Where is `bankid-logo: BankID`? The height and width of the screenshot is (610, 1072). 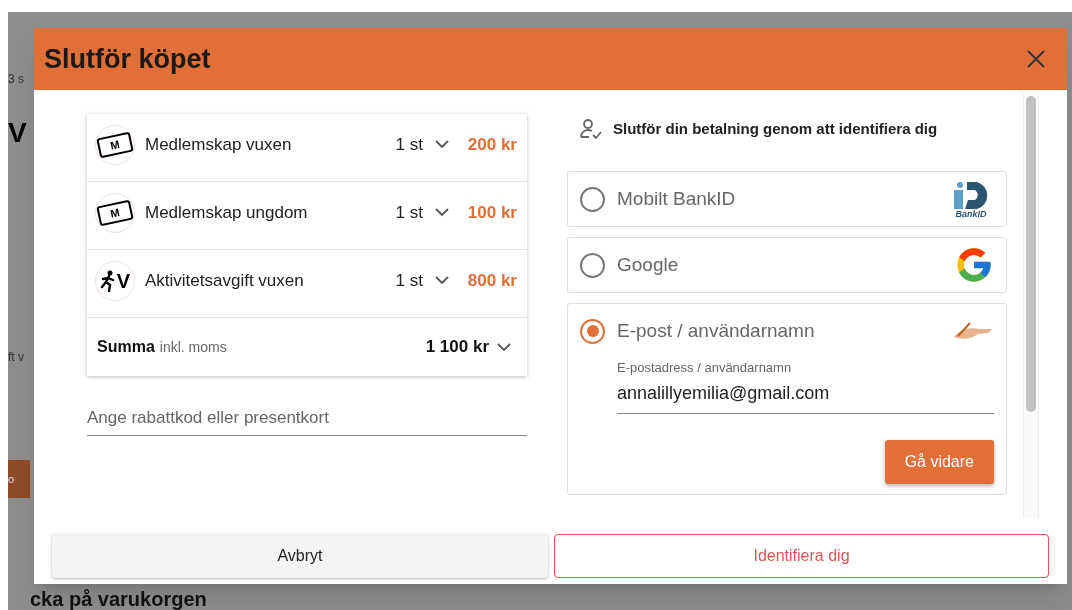 bankid-logo: BankID is located at coordinates (971, 199).